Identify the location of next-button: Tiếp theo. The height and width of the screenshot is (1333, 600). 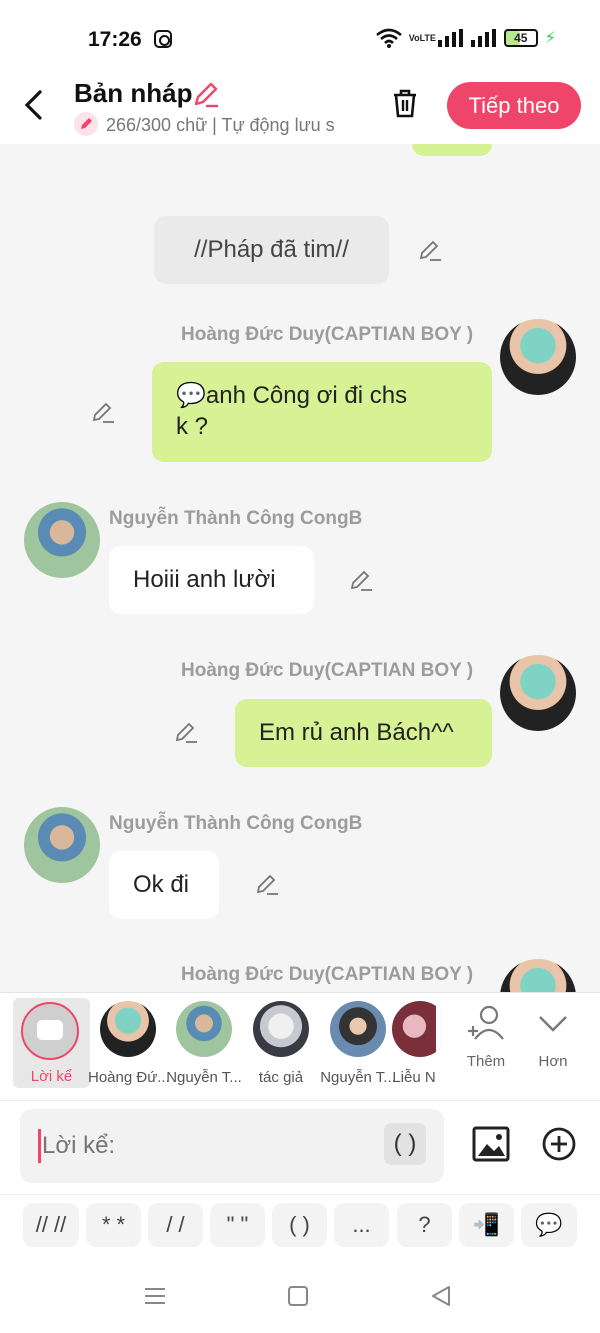
(514, 105).